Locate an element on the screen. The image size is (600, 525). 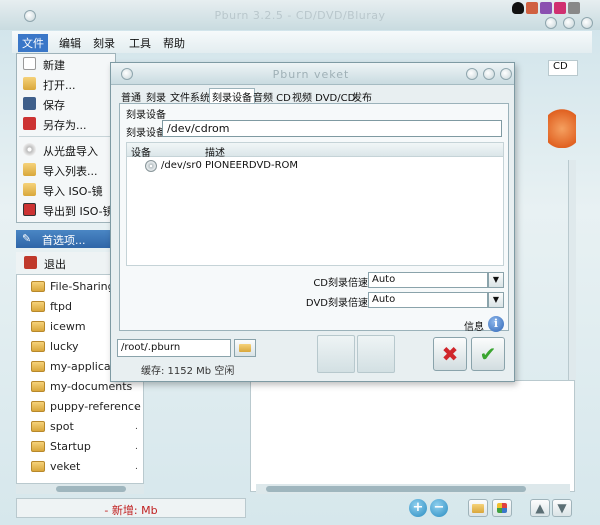
export-icon is located at coordinates (29, 209).